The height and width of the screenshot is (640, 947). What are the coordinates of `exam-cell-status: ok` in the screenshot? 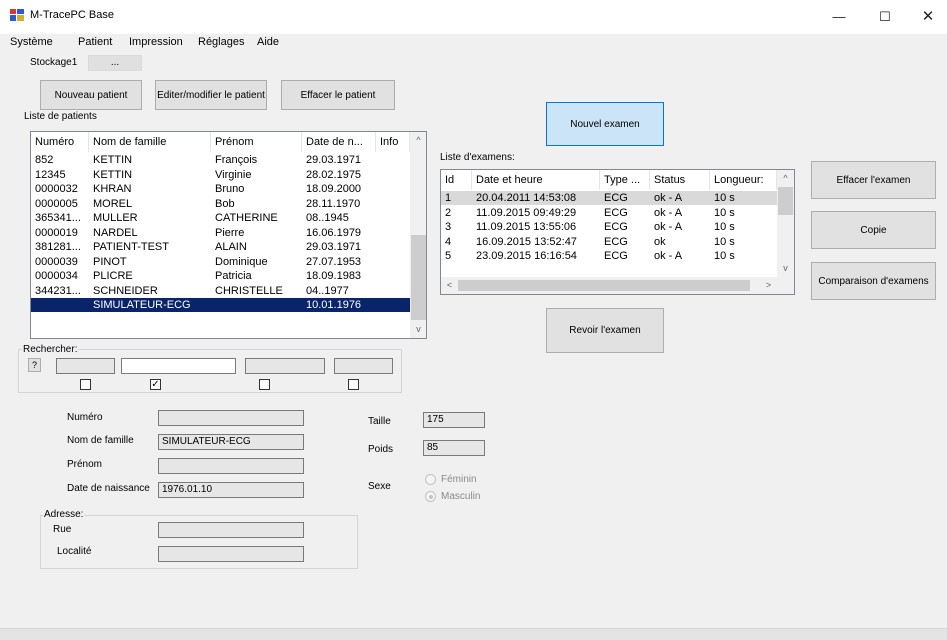 It's located at (660, 241).